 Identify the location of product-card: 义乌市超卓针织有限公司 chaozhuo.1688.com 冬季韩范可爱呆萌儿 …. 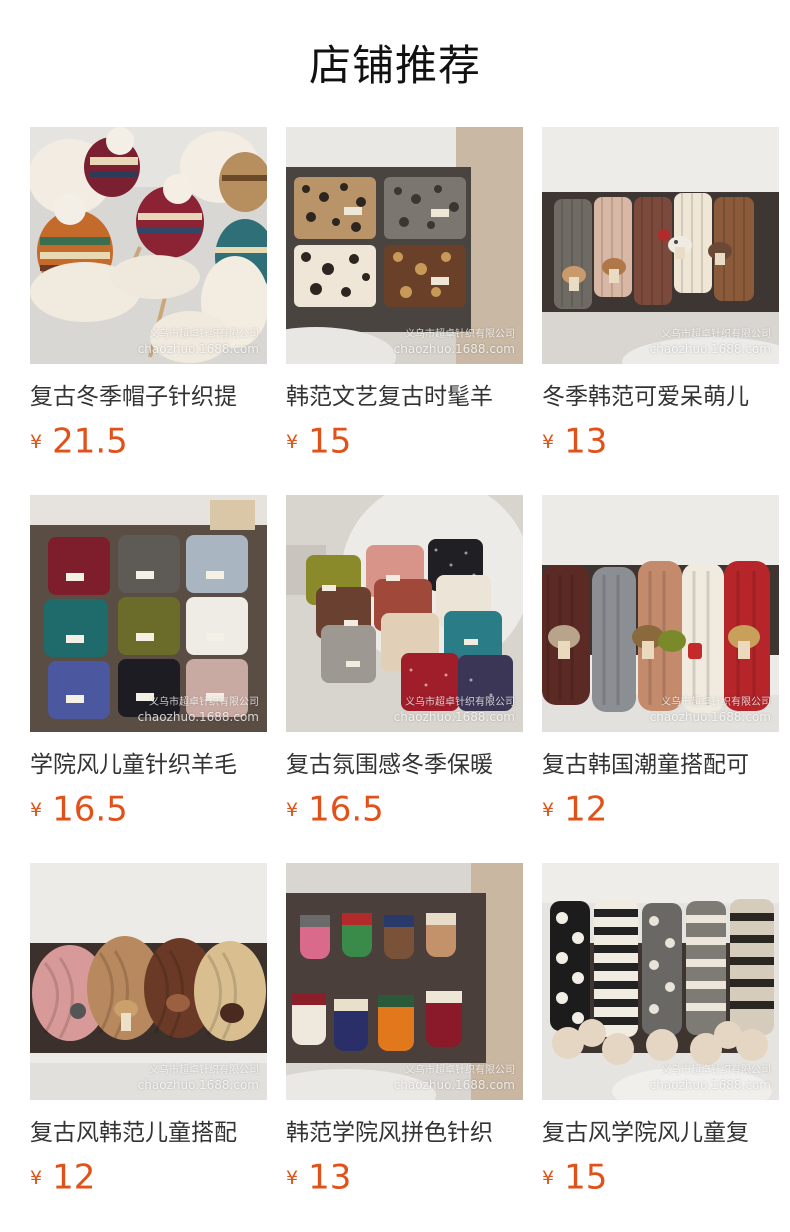
(660, 294).